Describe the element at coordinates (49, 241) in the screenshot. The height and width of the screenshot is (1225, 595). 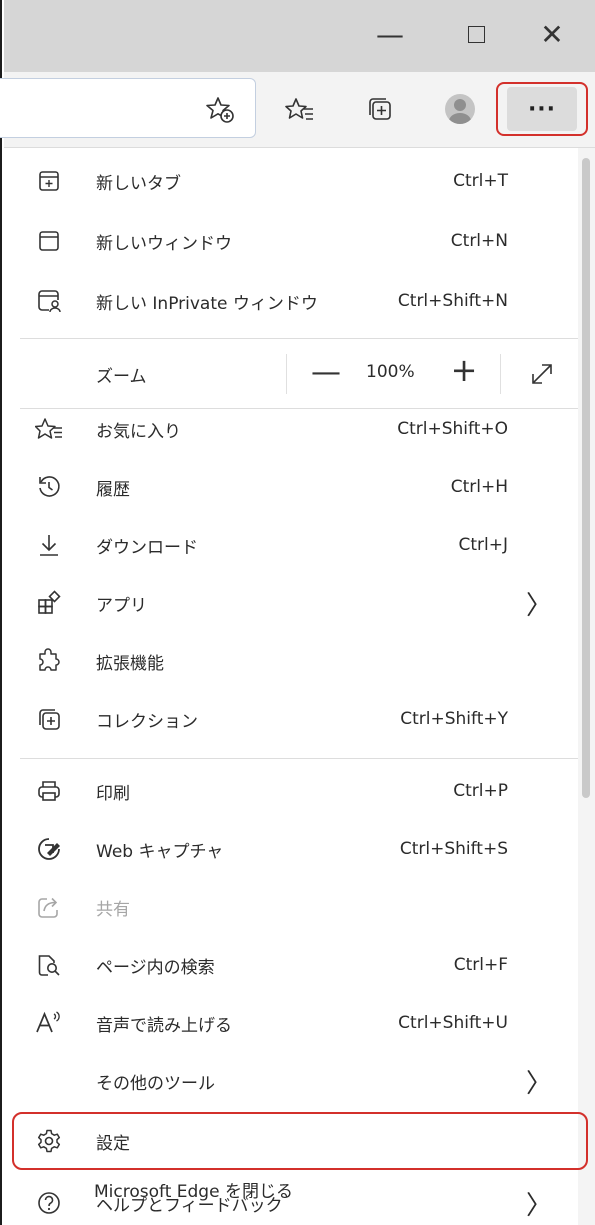
I see `new-window-icon` at that location.